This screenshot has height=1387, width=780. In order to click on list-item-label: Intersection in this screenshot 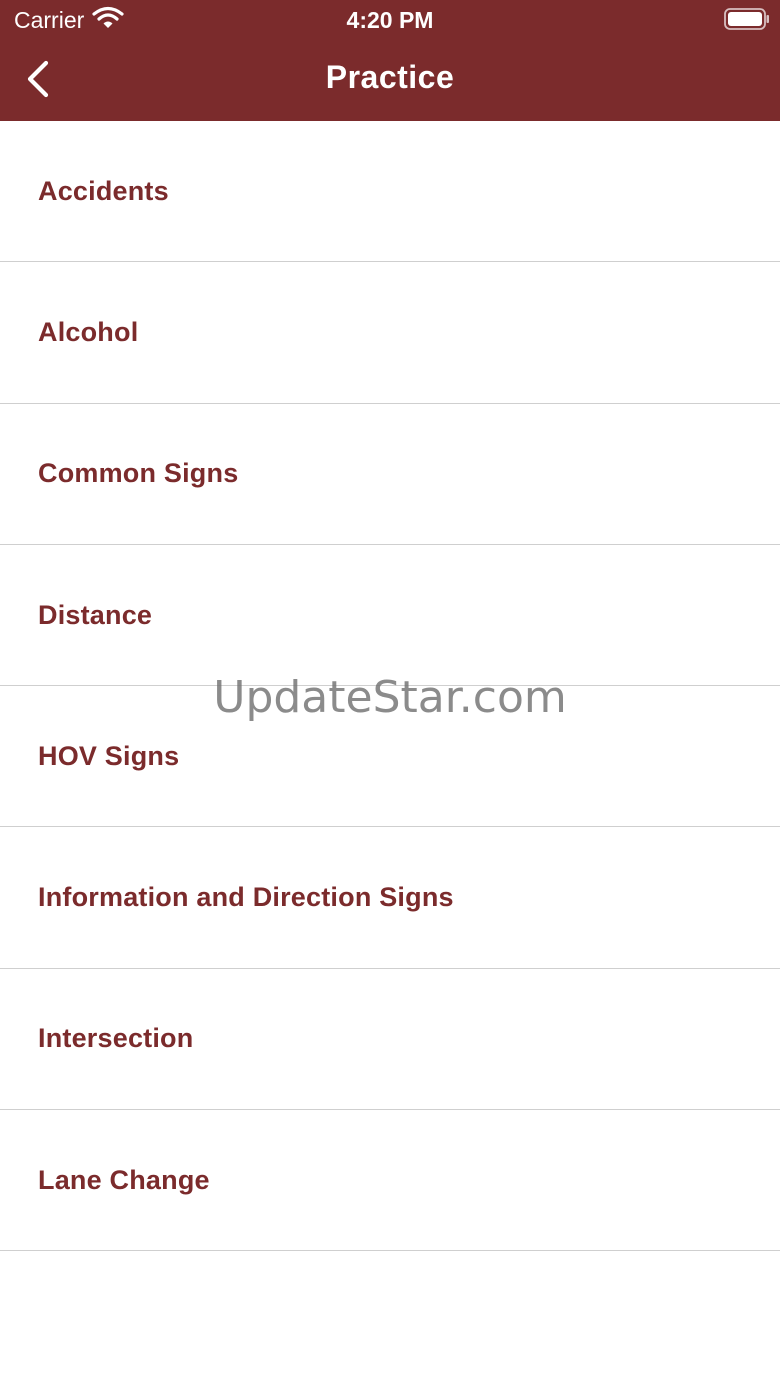, I will do `click(116, 1038)`.